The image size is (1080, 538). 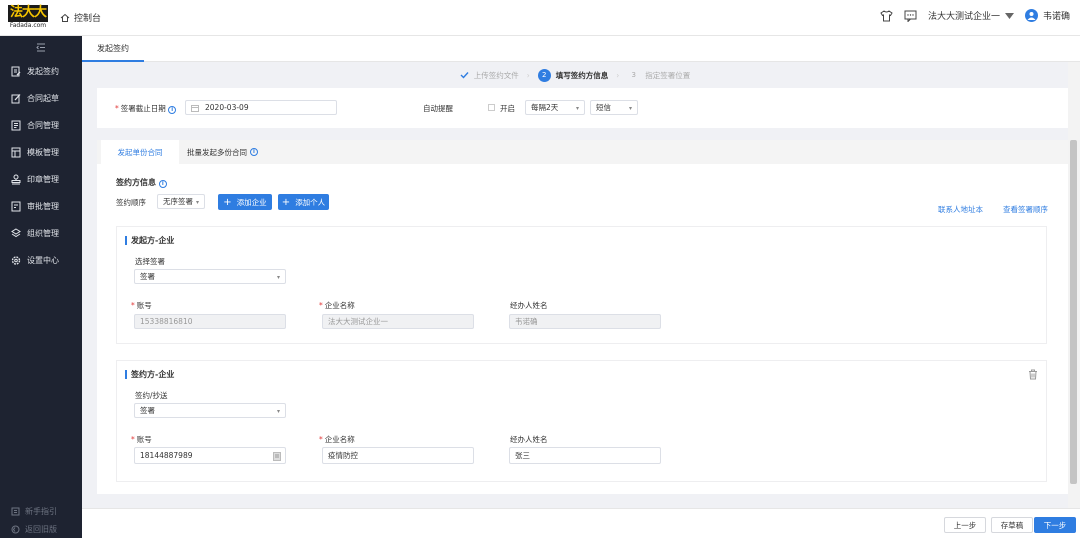 What do you see at coordinates (438, 108) in the screenshot?
I see `reminder-label: 自动提醒` at bounding box center [438, 108].